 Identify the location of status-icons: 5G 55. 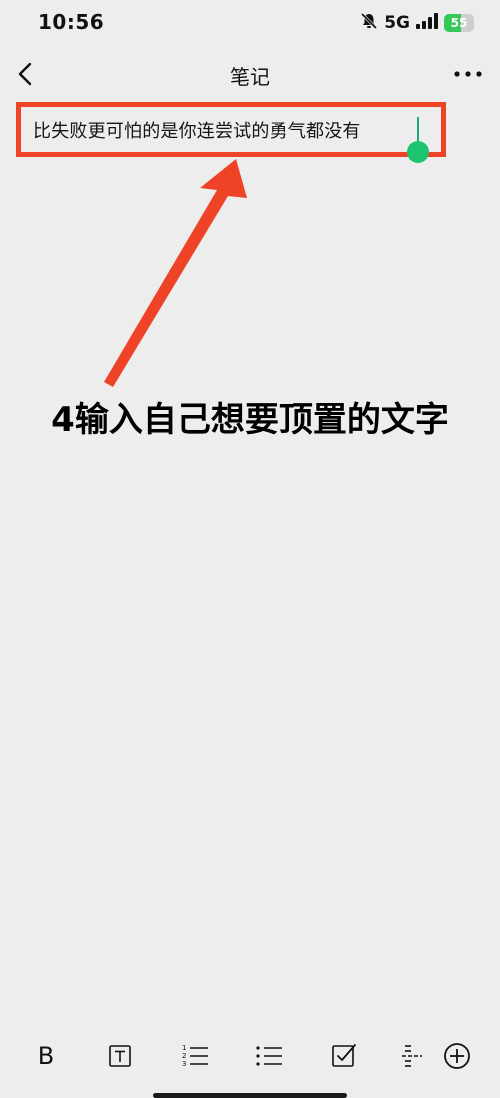
(417, 23).